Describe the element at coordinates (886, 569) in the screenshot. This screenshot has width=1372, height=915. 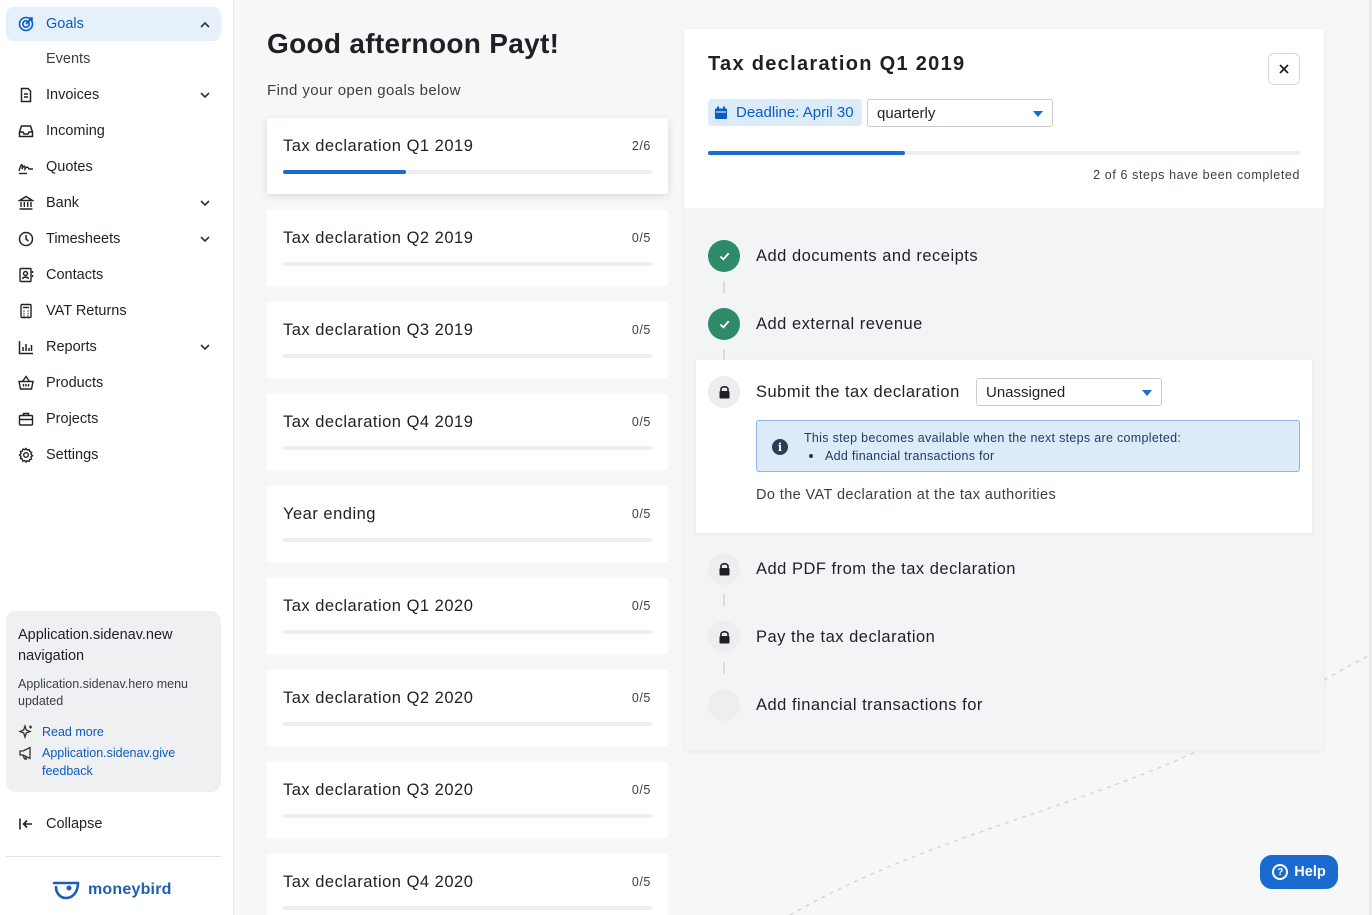
I see `step-label: Add PDF from the tax declaration` at that location.